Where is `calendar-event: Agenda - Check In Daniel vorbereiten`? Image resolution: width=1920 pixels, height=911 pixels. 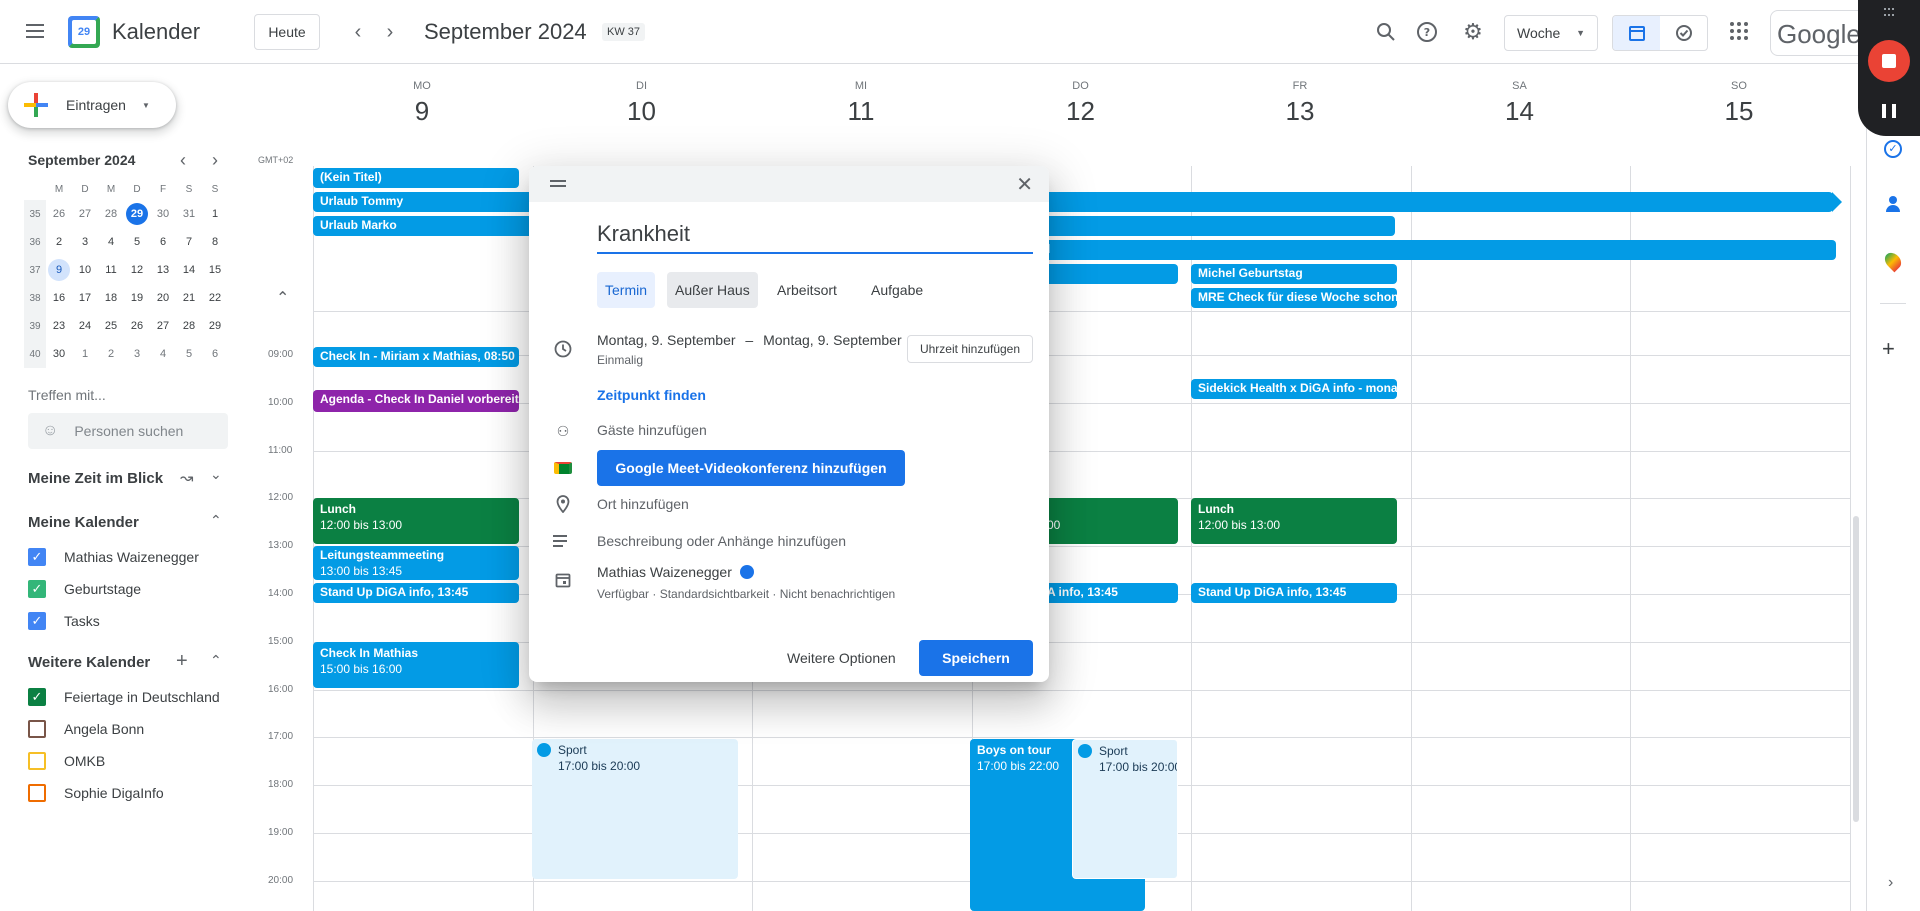
calendar-event: Agenda - Check In Daniel vorbereiten is located at coordinates (416, 401).